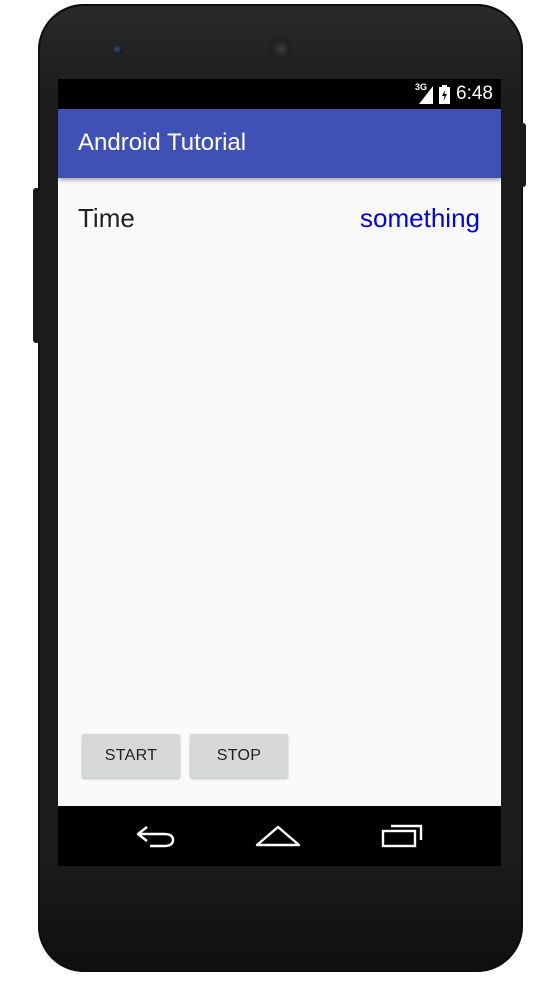  Describe the element at coordinates (281, 49) in the screenshot. I see `earpiece-speaker` at that location.